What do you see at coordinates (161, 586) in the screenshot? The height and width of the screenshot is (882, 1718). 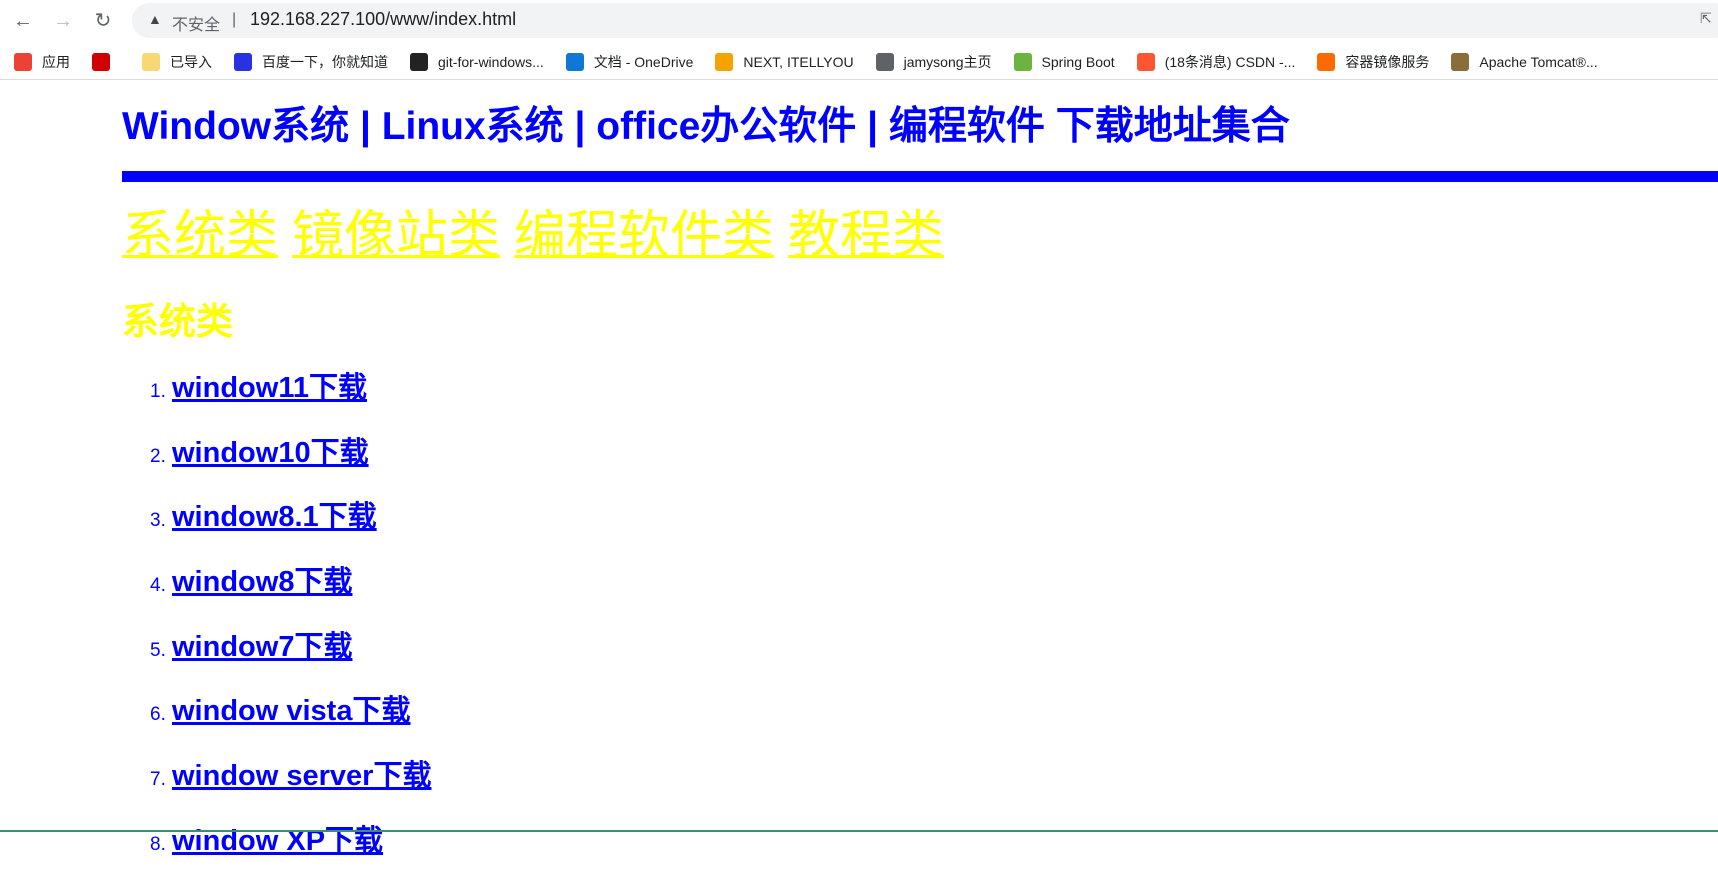 I see `list-number: 4.` at bounding box center [161, 586].